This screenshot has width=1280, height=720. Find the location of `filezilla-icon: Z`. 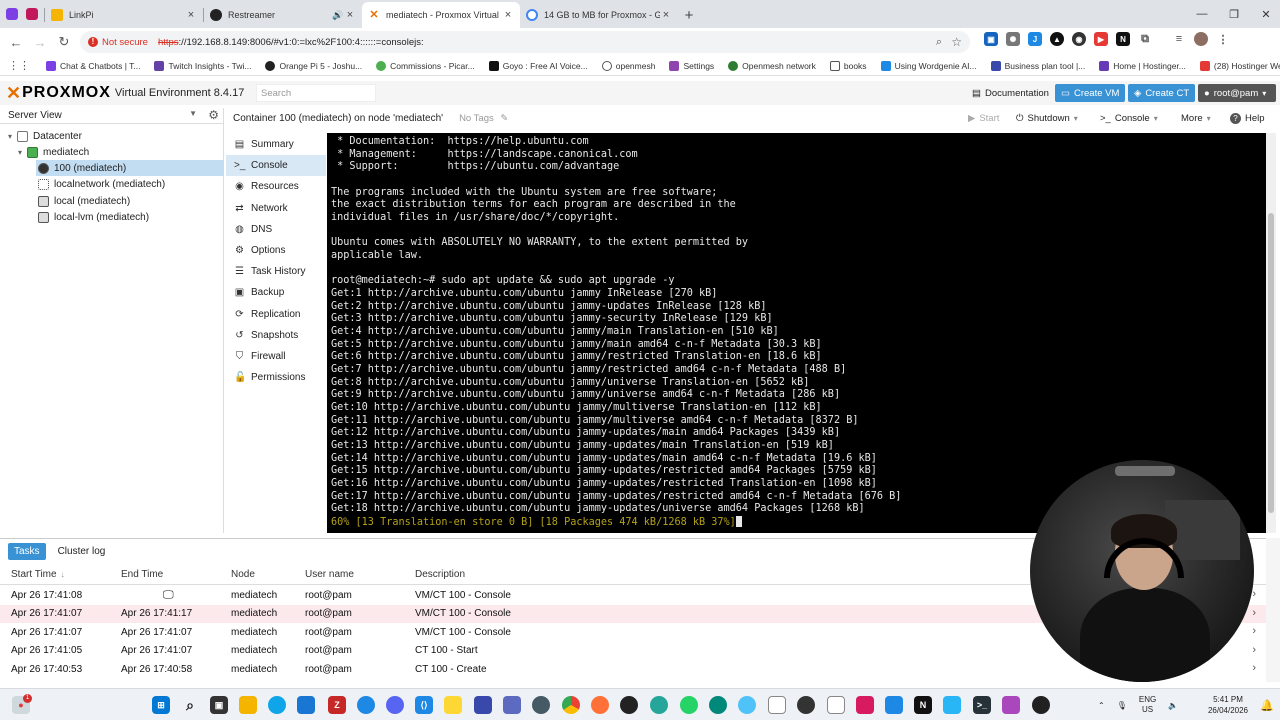

filezilla-icon: Z is located at coordinates (337, 705).